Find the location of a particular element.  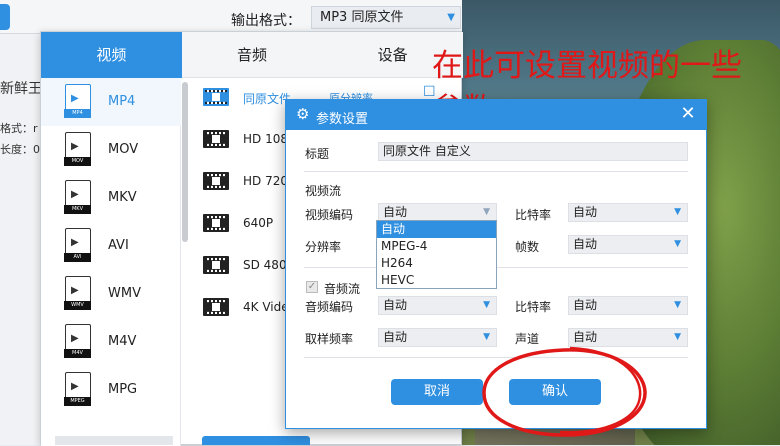

close-icon: ✕ is located at coordinates (688, 113).